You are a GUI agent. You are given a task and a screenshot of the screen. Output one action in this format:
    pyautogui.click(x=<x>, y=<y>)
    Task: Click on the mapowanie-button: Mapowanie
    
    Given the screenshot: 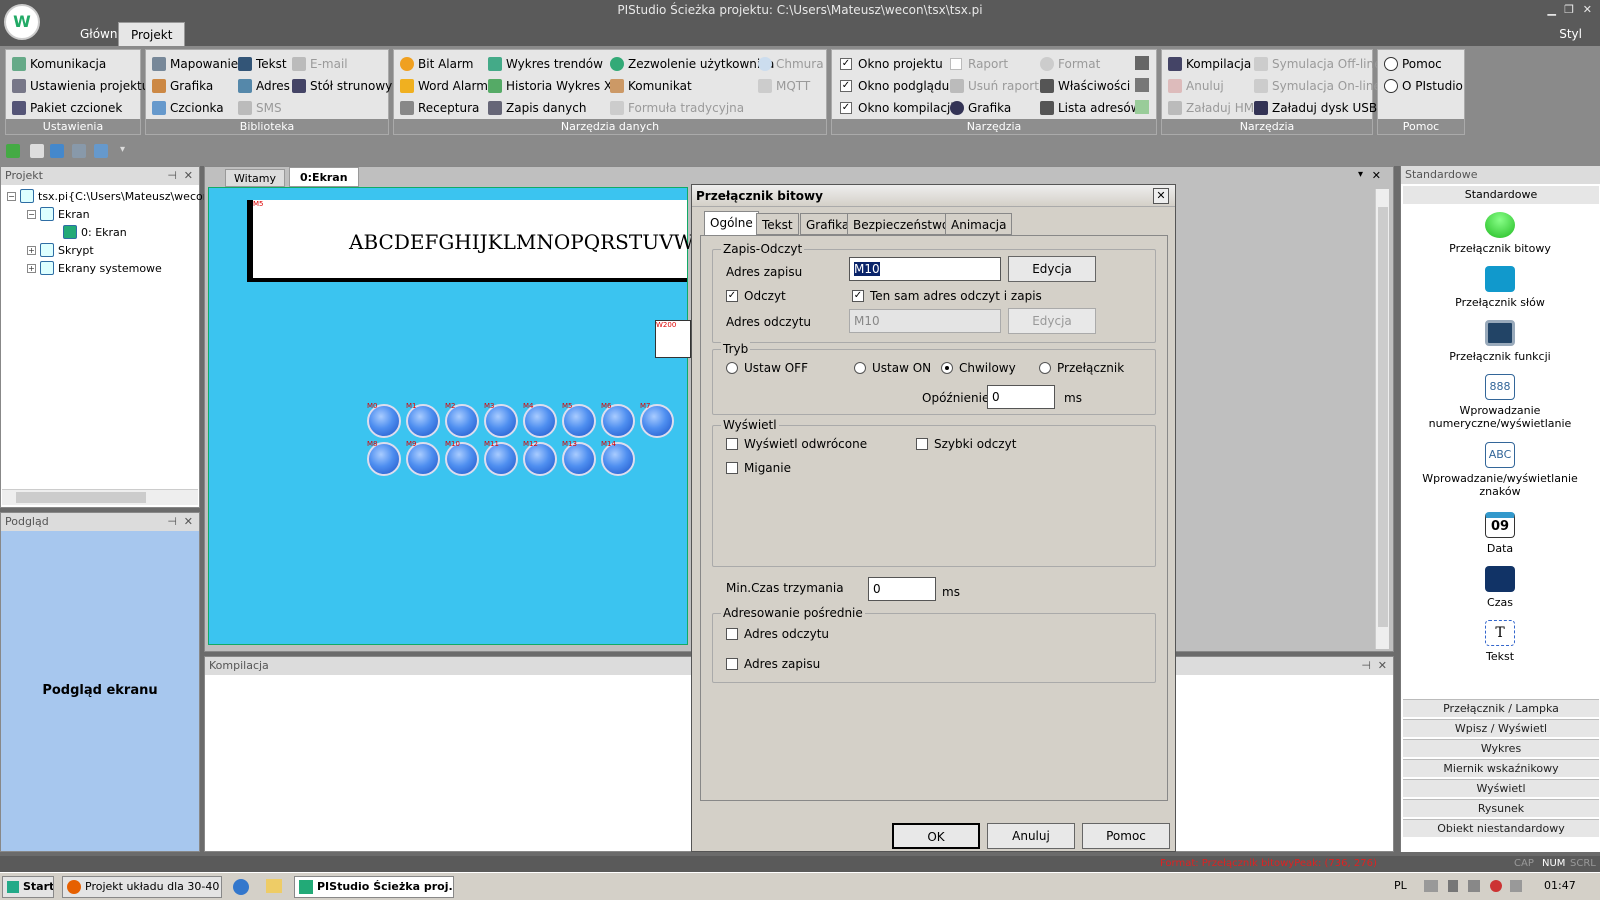 What is the action you would take?
    pyautogui.click(x=195, y=64)
    